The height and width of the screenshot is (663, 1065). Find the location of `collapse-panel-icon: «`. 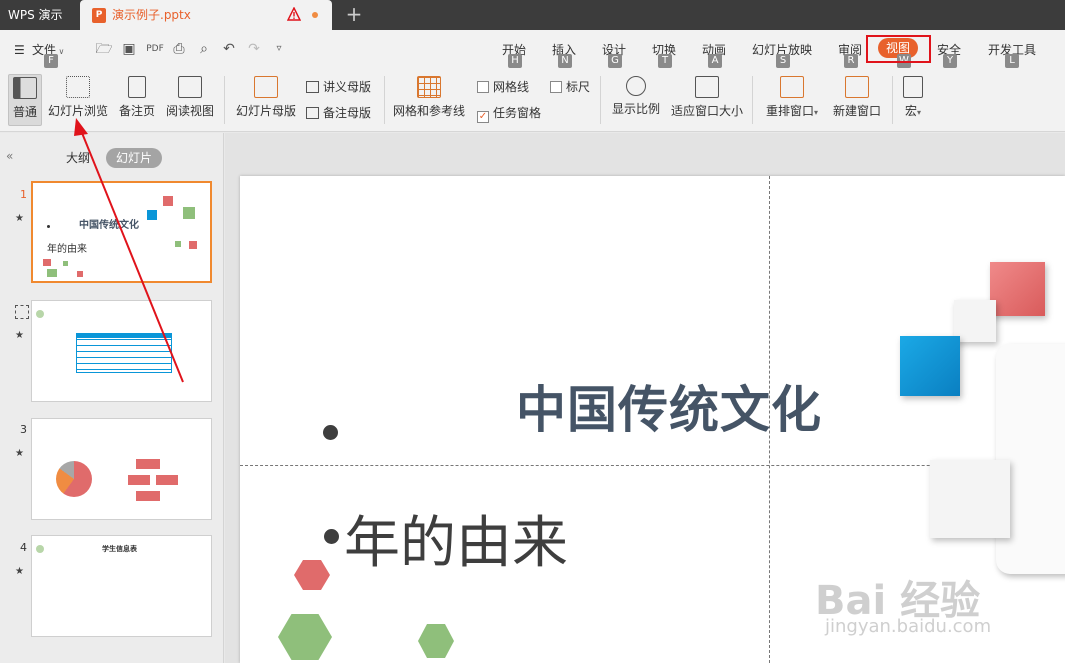

collapse-panel-icon: « is located at coordinates (9, 156).